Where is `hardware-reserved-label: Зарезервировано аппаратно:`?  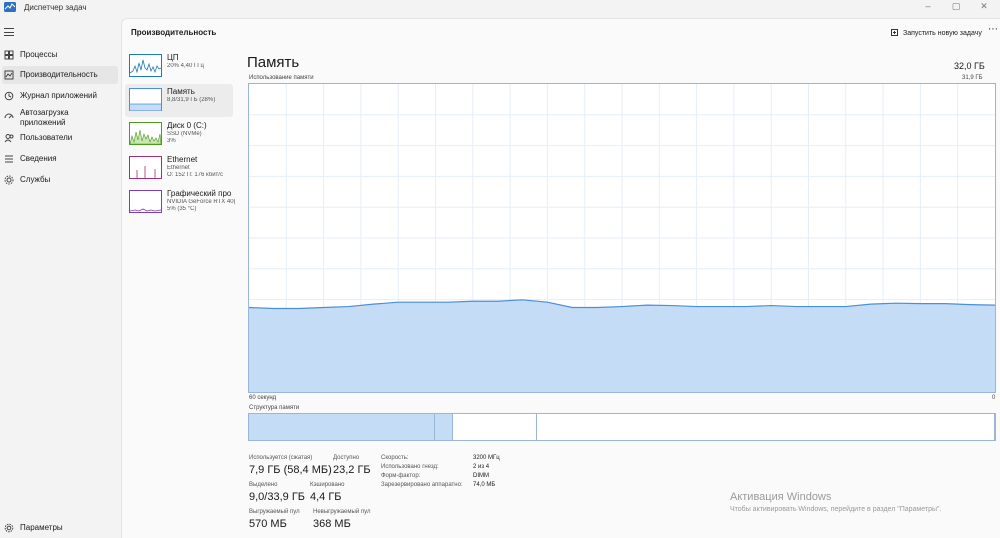
hardware-reserved-label: Зарезервировано аппаратно: is located at coordinates (422, 485).